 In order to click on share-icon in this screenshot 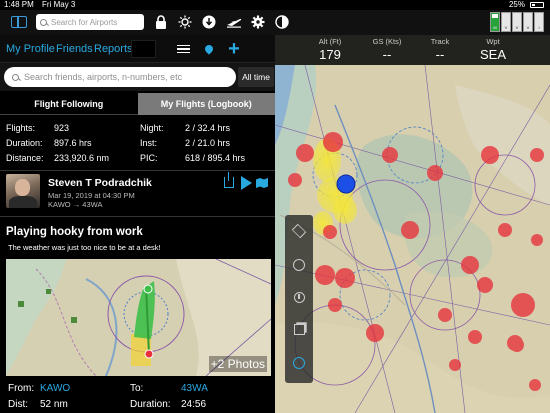, I will do `click(229, 180)`.